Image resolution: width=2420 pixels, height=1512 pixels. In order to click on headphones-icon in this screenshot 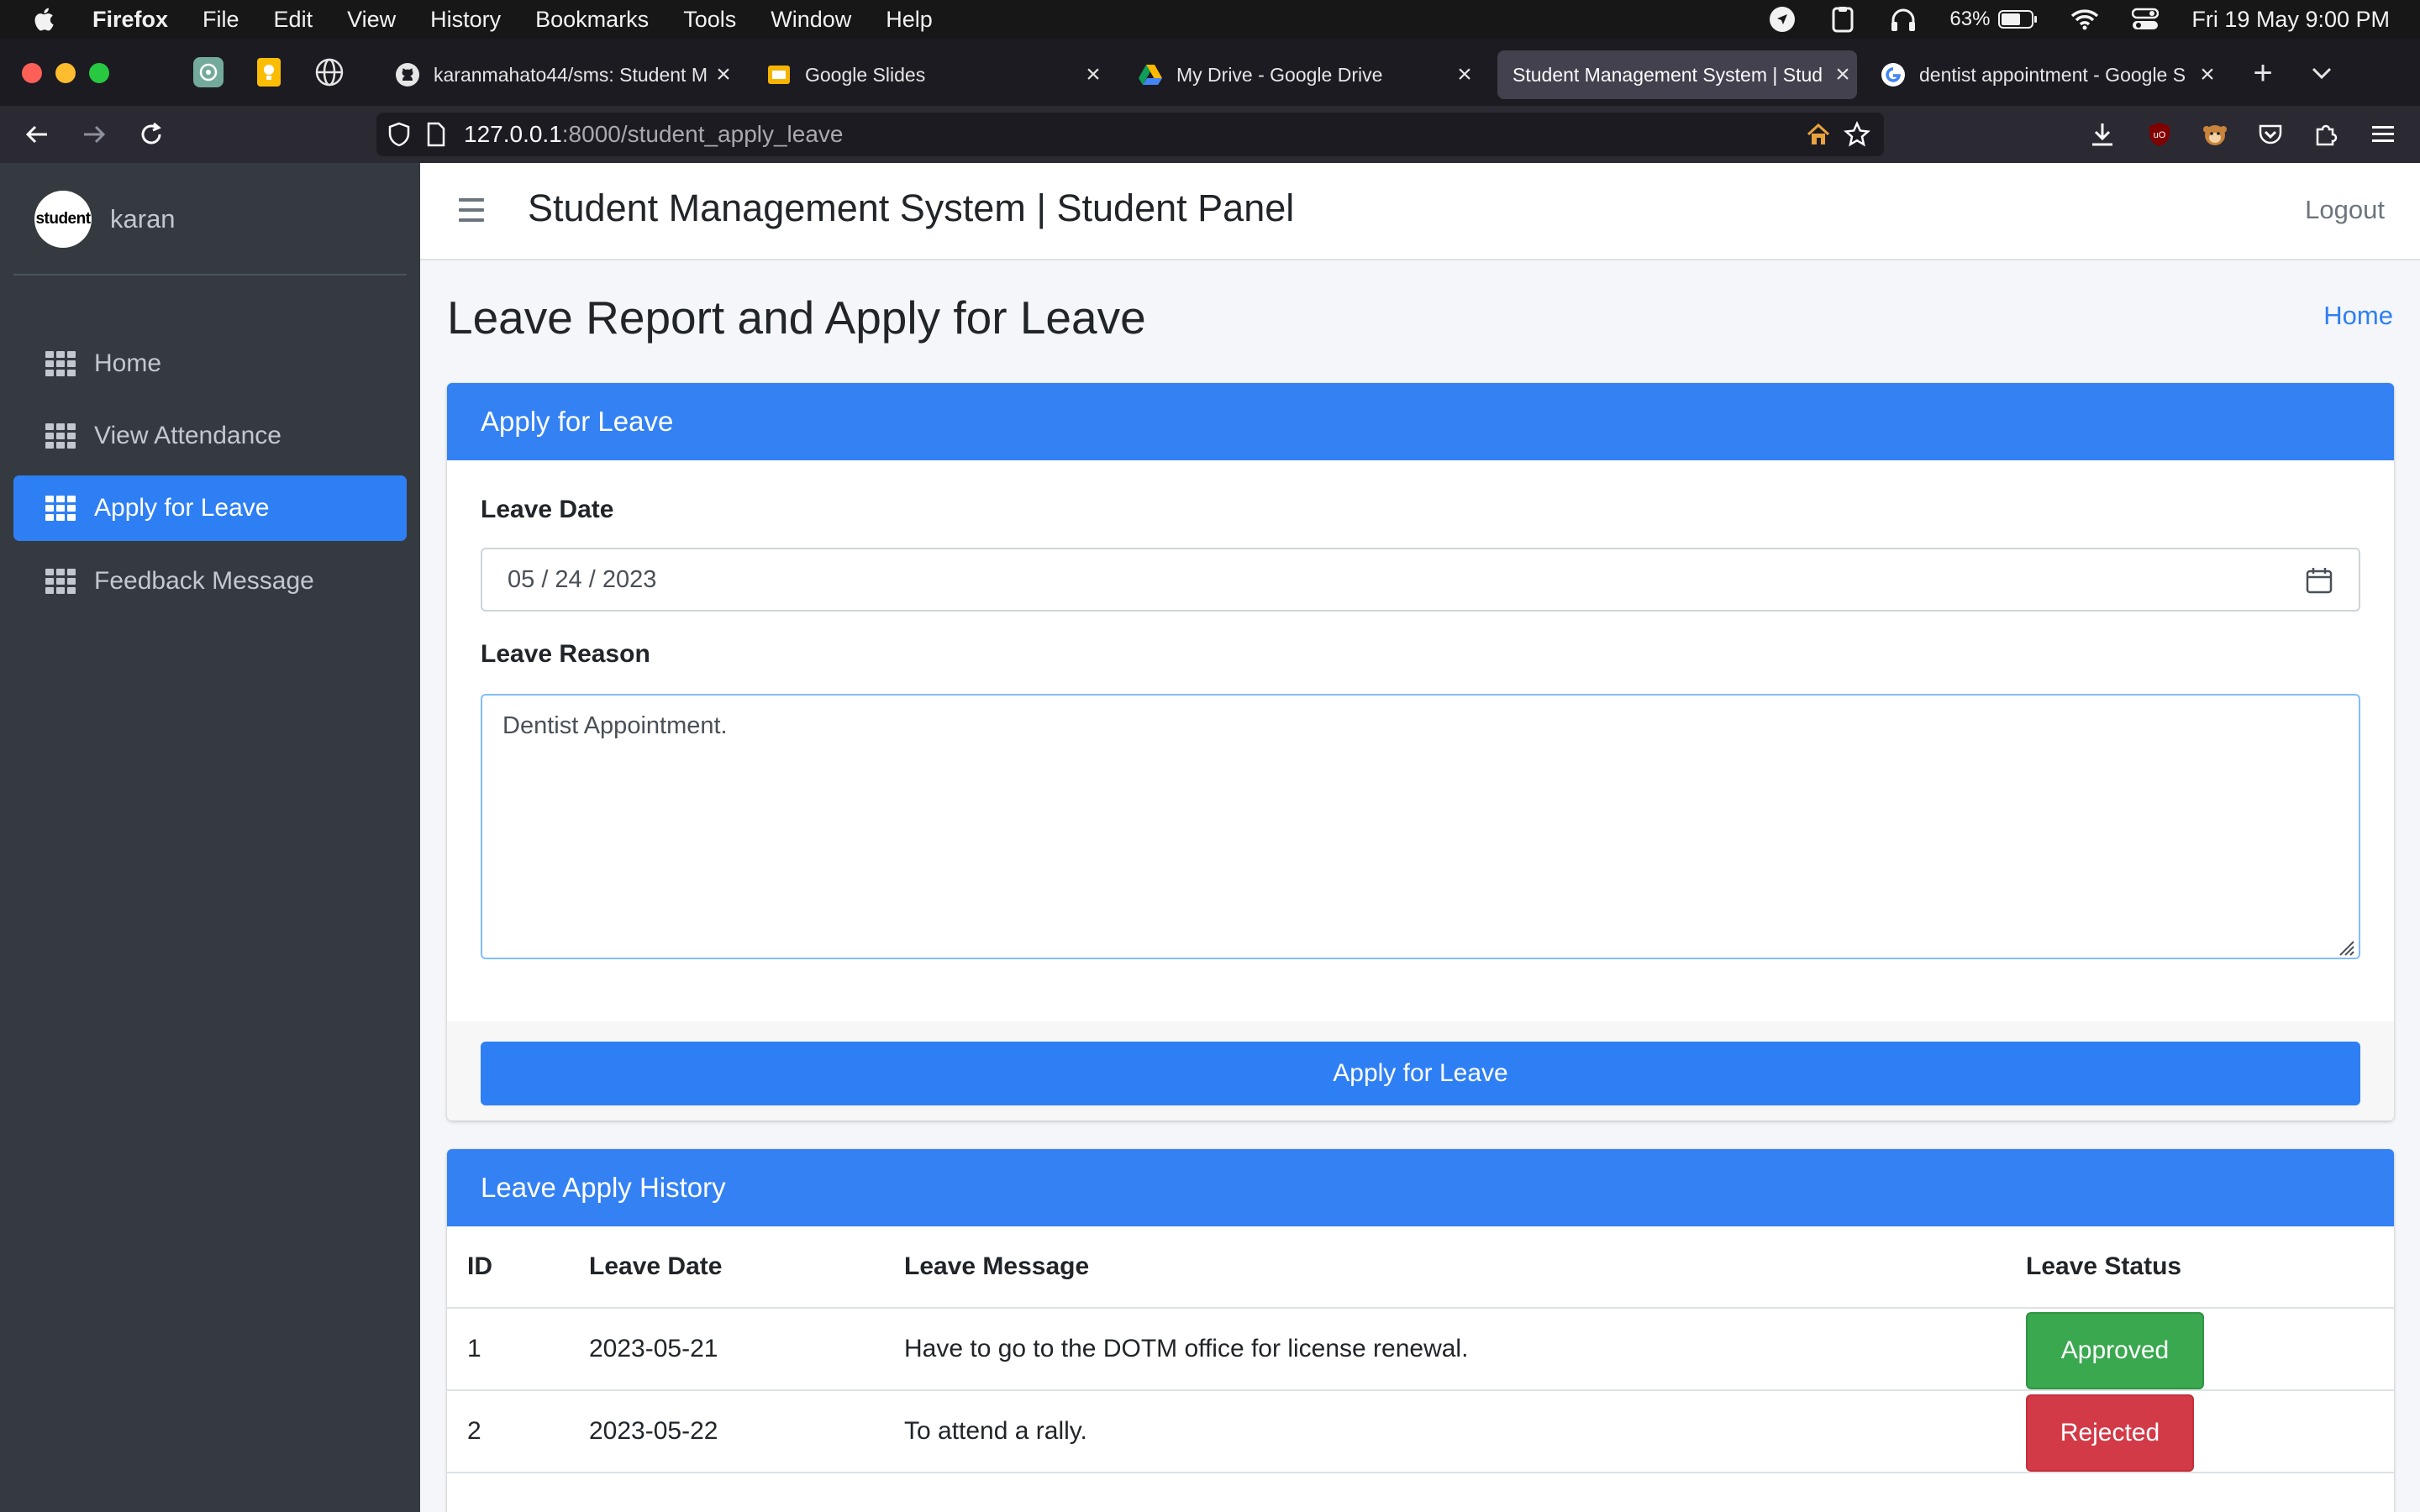, I will do `click(1904, 19)`.